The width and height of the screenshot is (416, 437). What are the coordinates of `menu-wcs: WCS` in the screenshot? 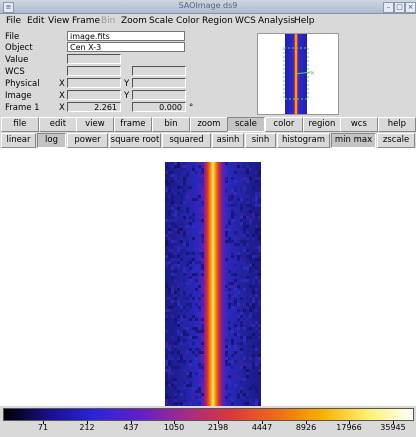 It's located at (245, 21).